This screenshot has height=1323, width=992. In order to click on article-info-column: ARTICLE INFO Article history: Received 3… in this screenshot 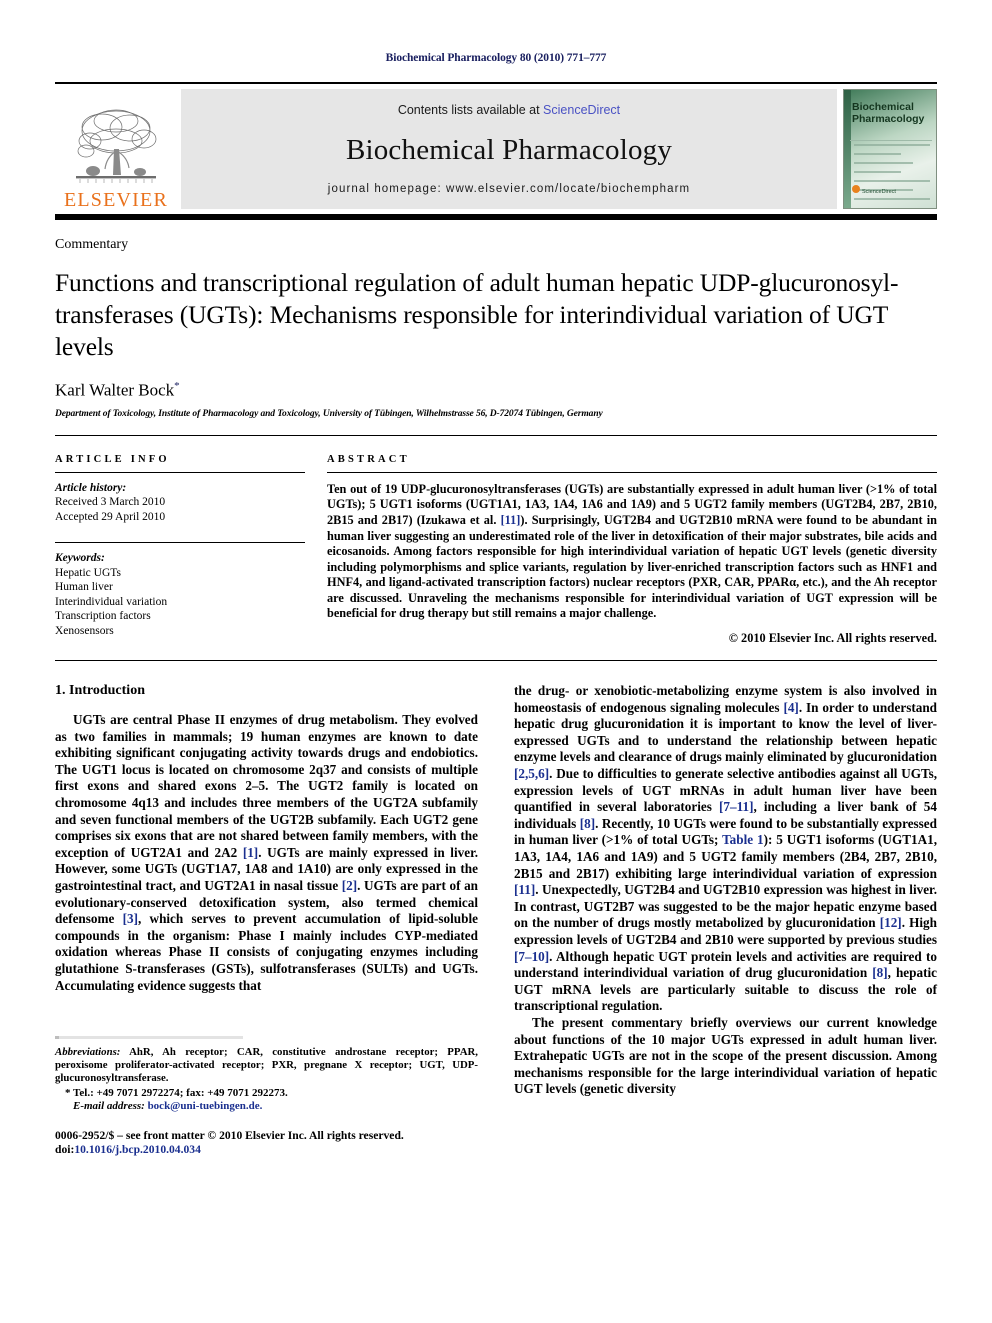, I will do `click(191, 550)`.